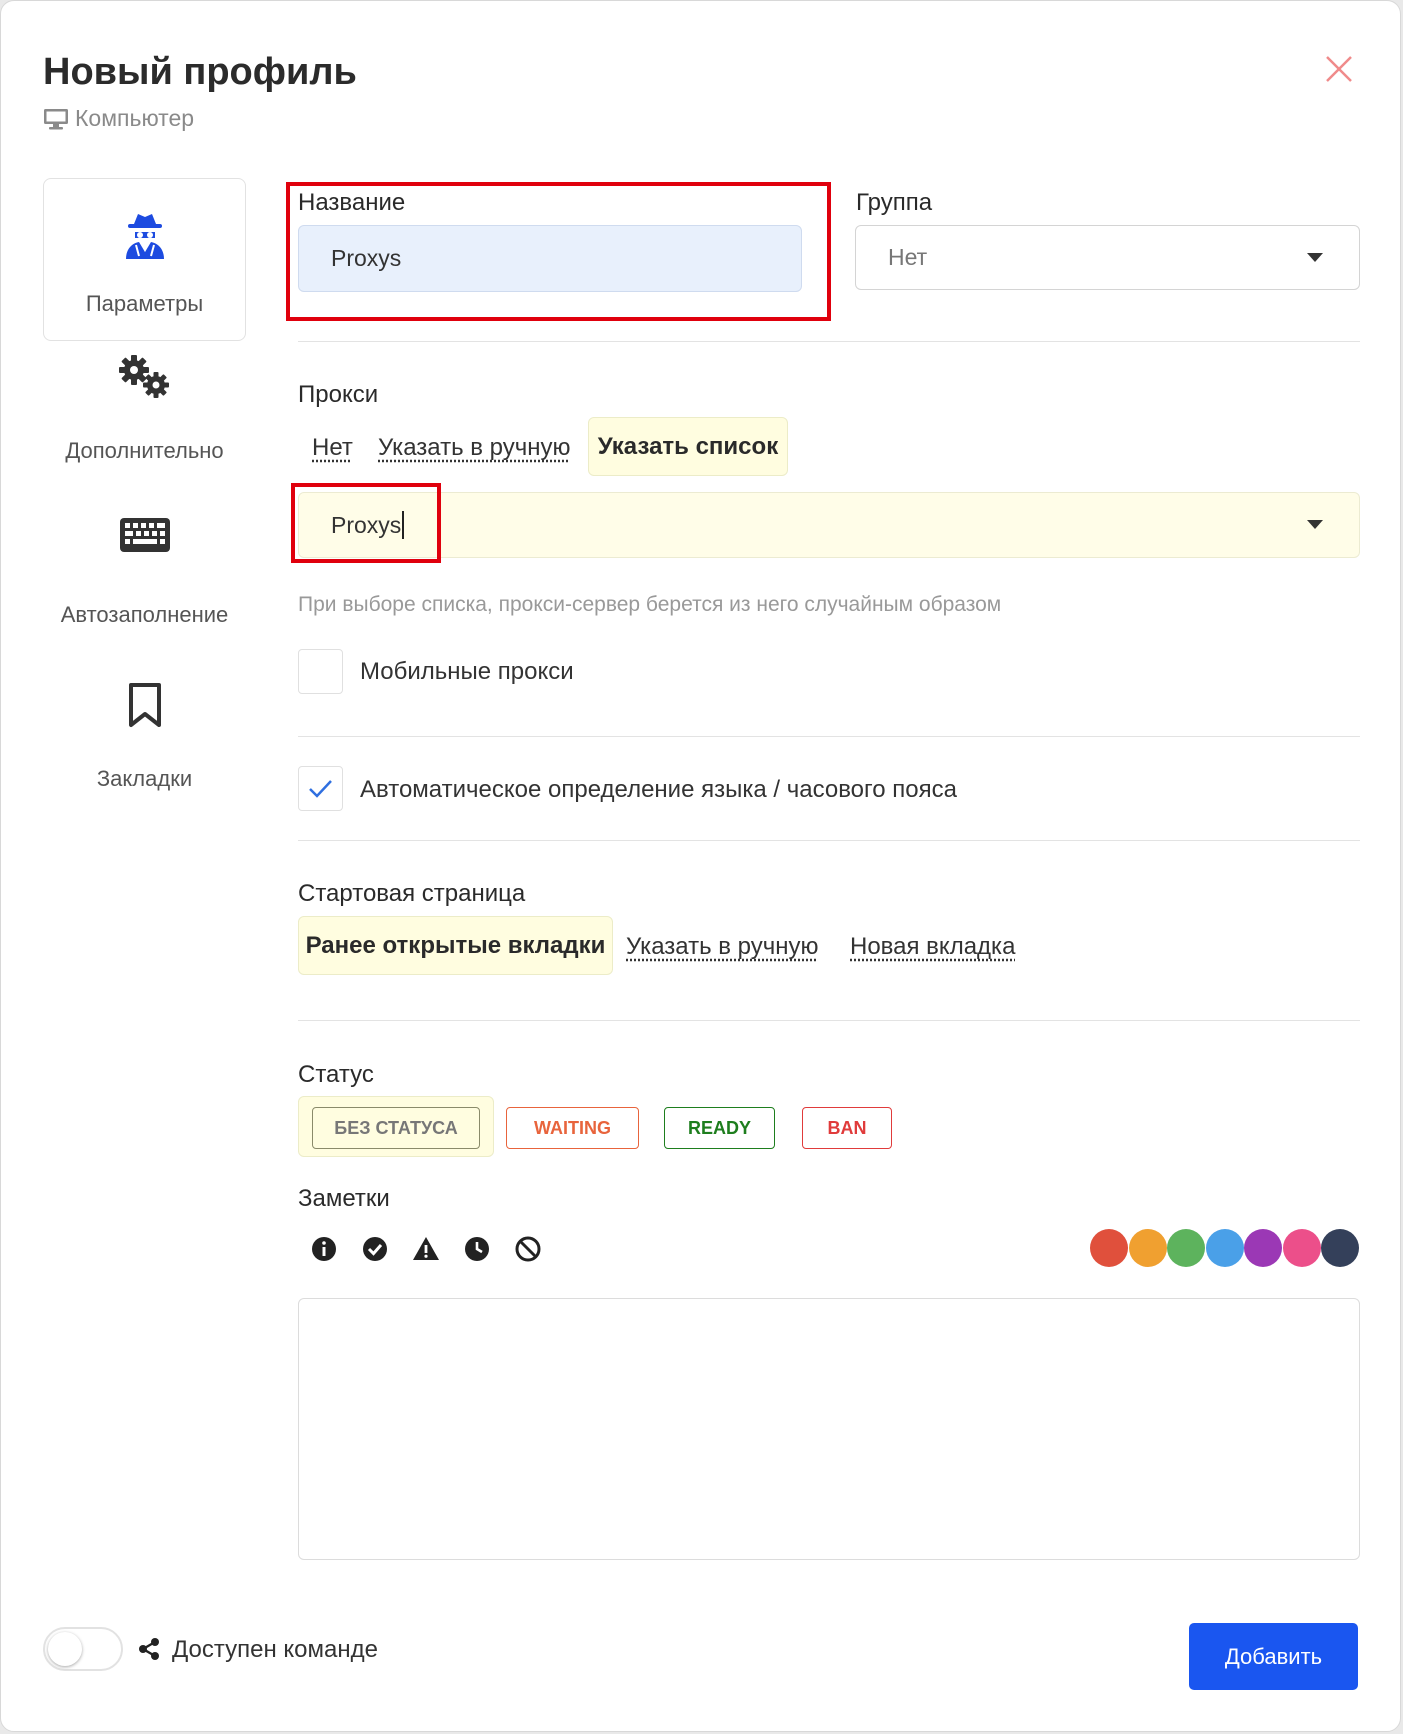 The width and height of the screenshot is (1403, 1734). I want to click on nav-item-bookmarks: Закладки, so click(144, 751).